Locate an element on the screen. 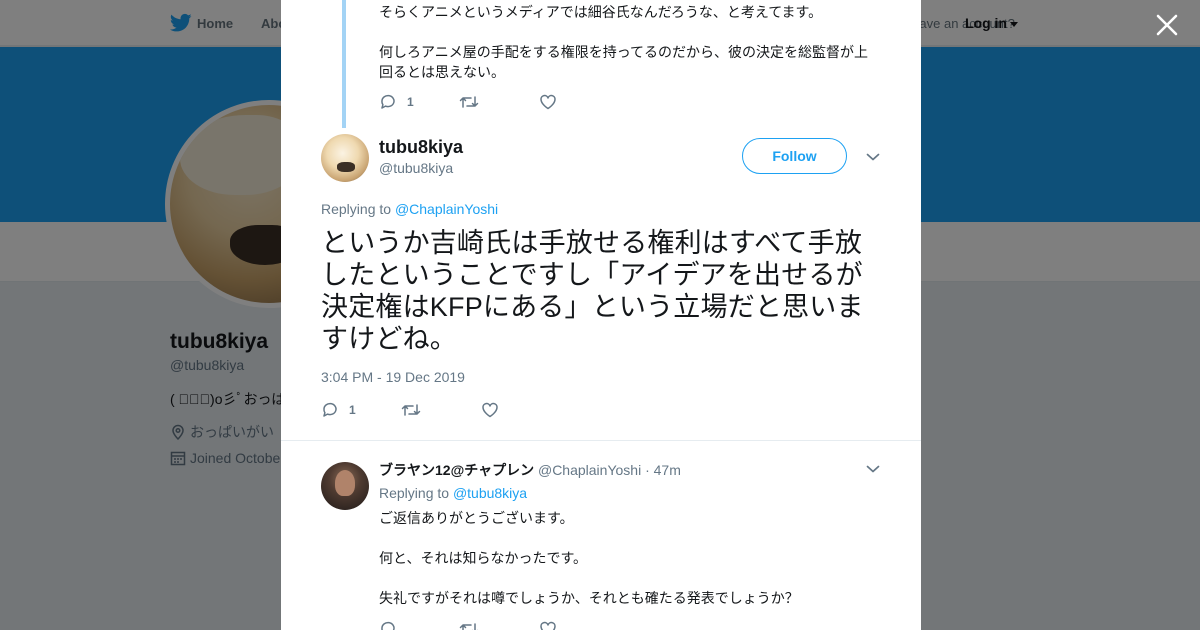 The image size is (1200, 630). reply-tweet-replying-to: Replying to @tubu8kiya is located at coordinates (453, 493).